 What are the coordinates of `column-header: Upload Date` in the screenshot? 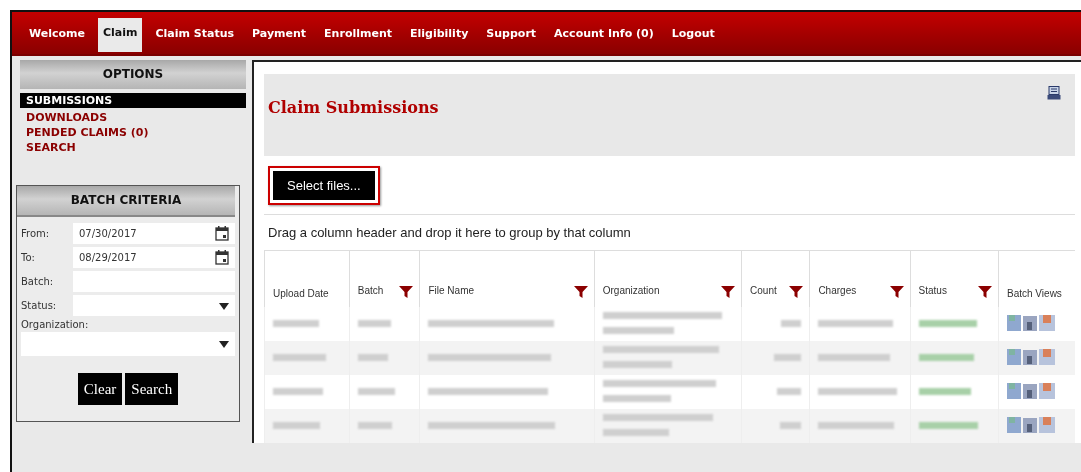 It's located at (307, 279).